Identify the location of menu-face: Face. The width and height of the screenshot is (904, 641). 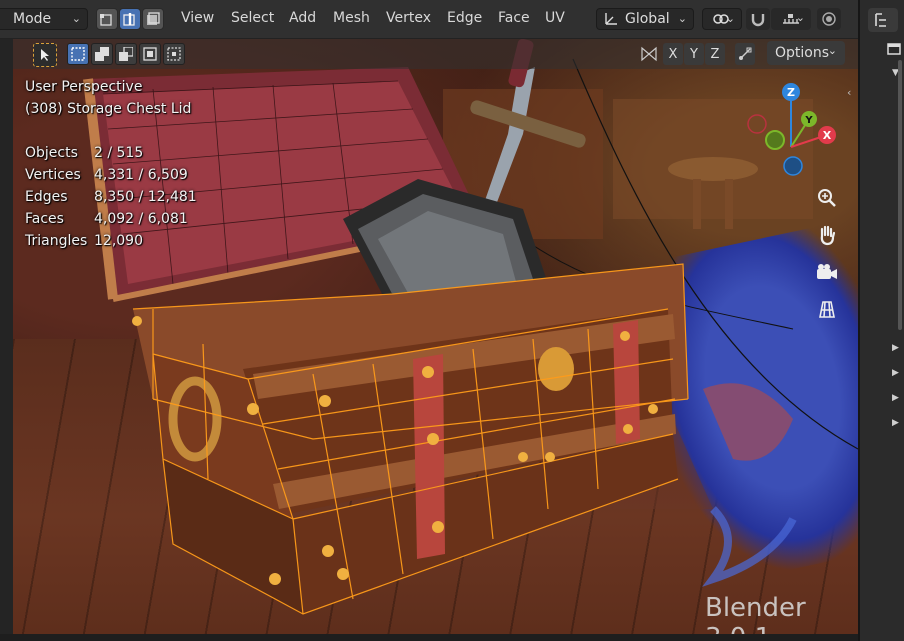
(514, 18).